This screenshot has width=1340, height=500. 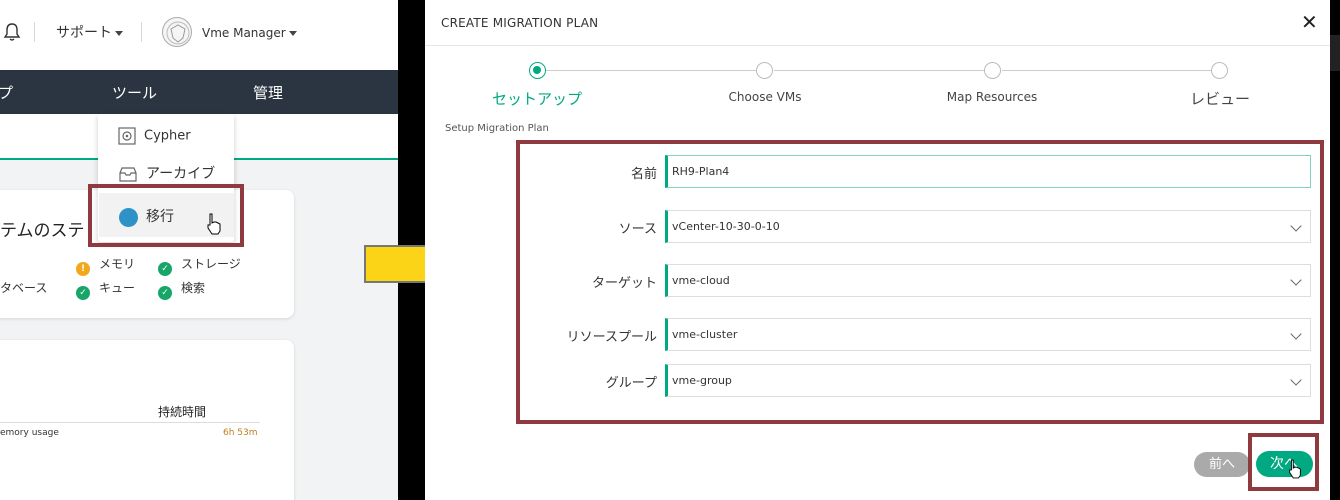 What do you see at coordinates (537, 98) in the screenshot?
I see `step-1-label: セットアップ` at bounding box center [537, 98].